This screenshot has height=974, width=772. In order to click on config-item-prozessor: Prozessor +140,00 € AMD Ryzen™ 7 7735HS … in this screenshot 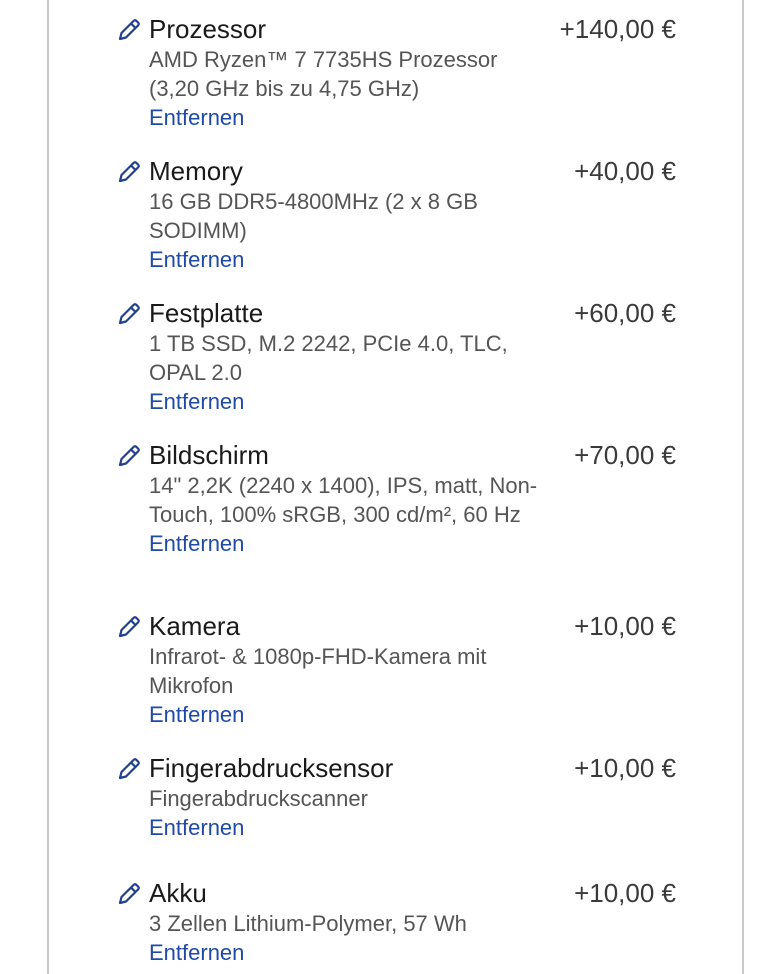, I will do `click(398, 72)`.